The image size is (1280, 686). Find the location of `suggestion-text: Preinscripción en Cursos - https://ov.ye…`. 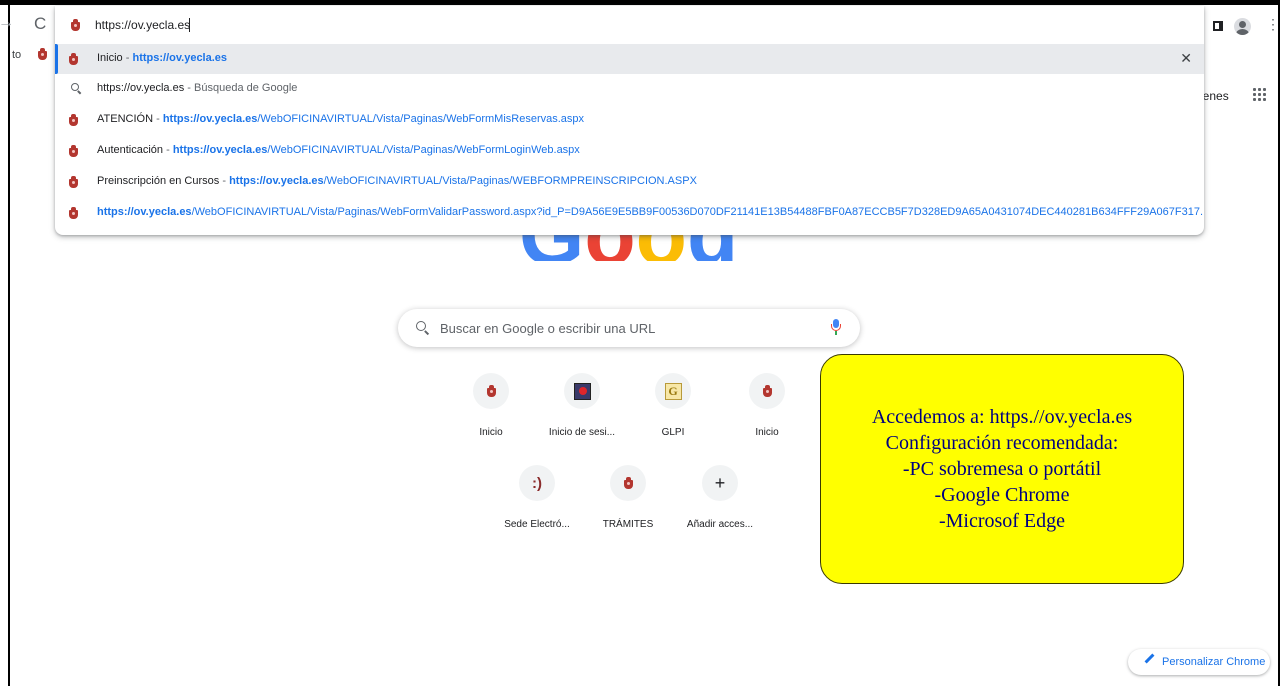

suggestion-text: Preinscripción en Cursos - https://ov.ye… is located at coordinates (397, 181).